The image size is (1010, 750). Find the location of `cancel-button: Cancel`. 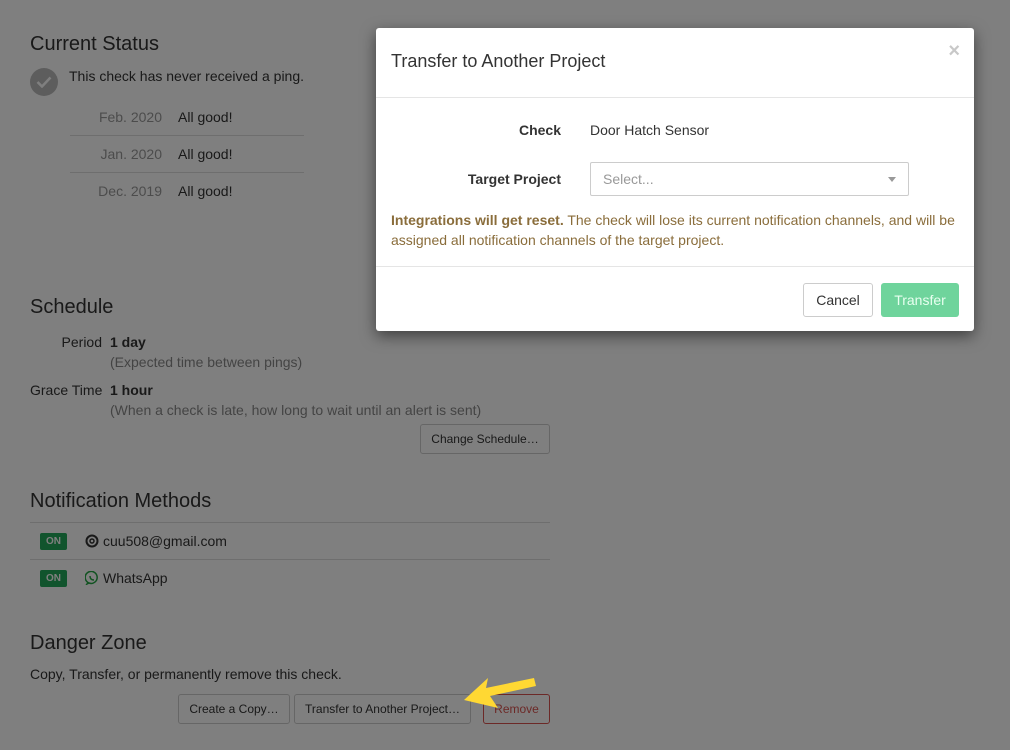

cancel-button: Cancel is located at coordinates (838, 300).